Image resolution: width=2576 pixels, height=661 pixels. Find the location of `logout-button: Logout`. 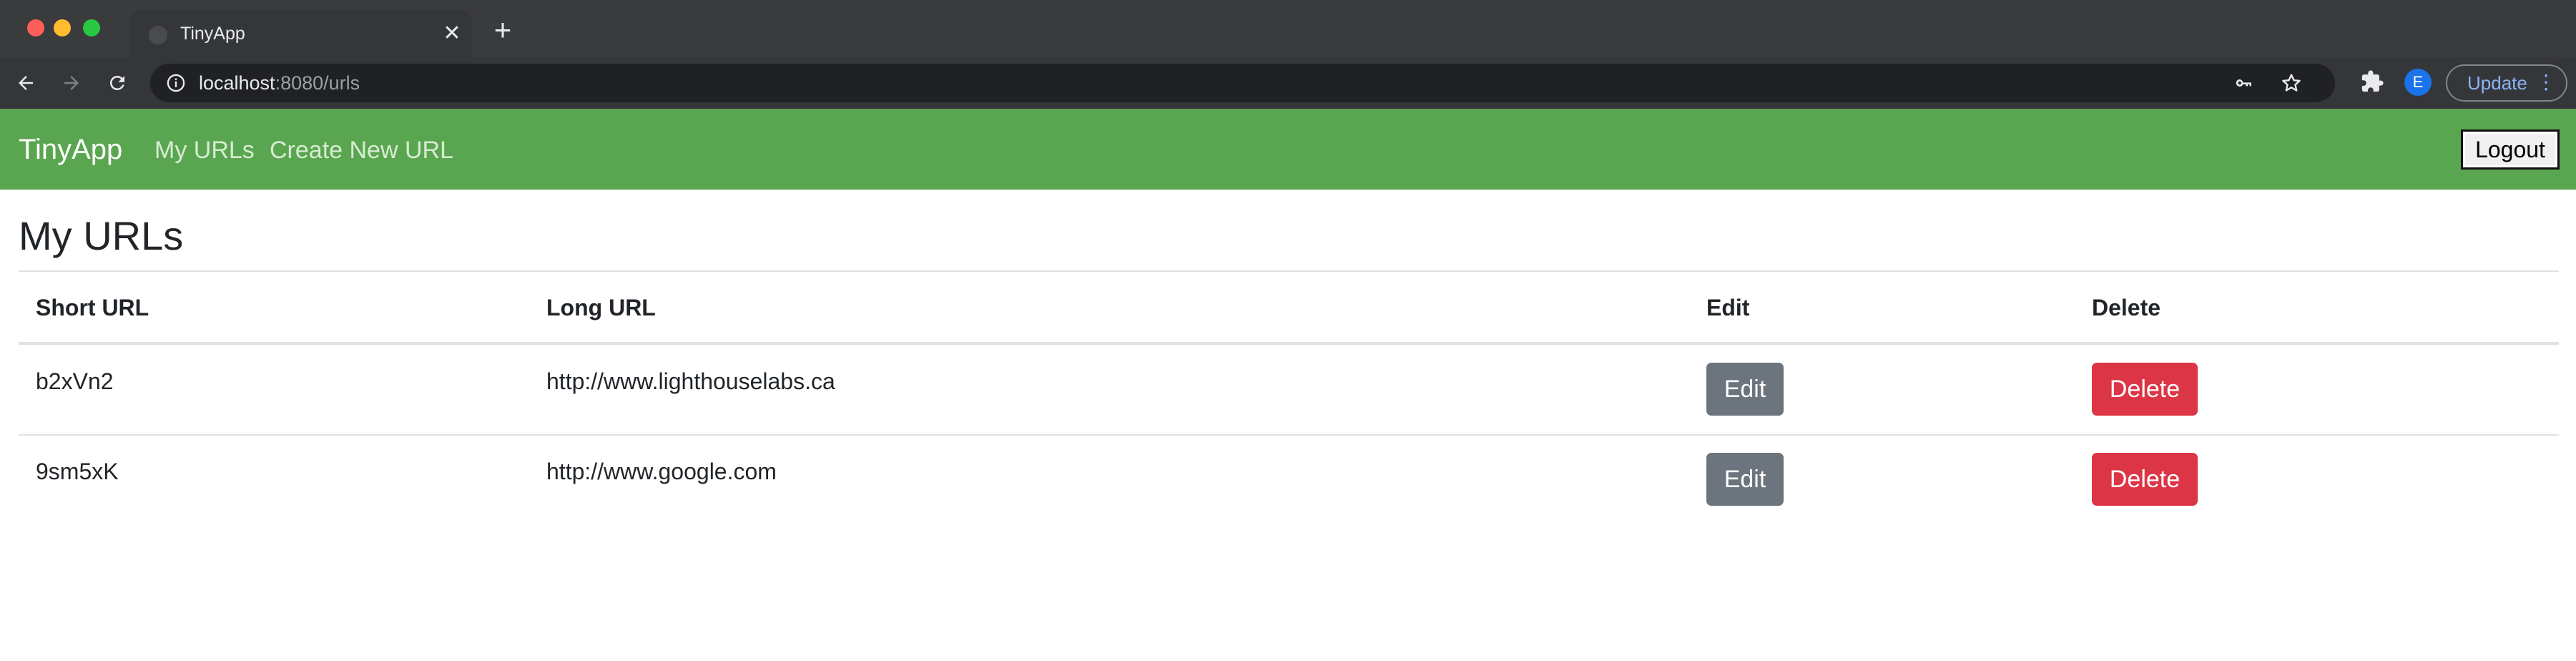

logout-button: Logout is located at coordinates (2511, 149).